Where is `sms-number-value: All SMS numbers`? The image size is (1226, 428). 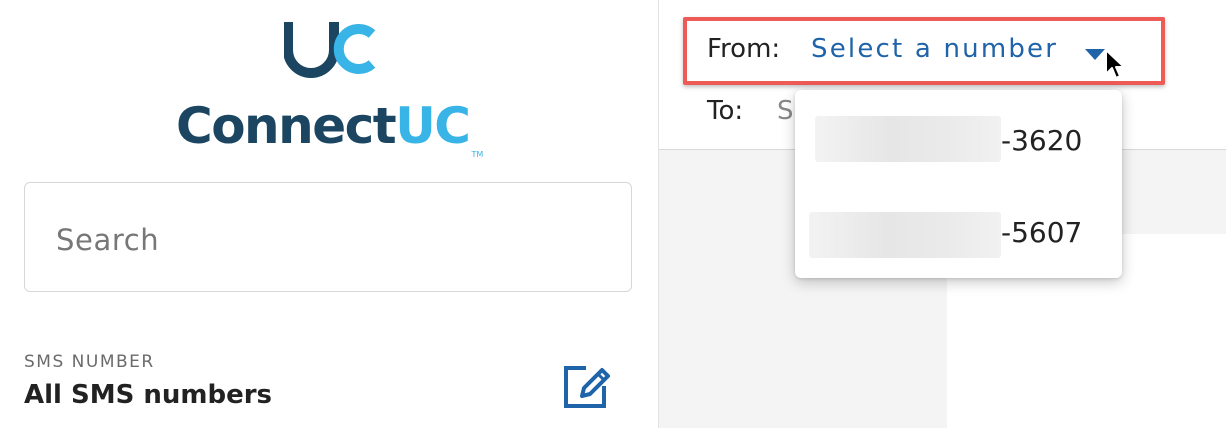 sms-number-value: All SMS numbers is located at coordinates (148, 395).